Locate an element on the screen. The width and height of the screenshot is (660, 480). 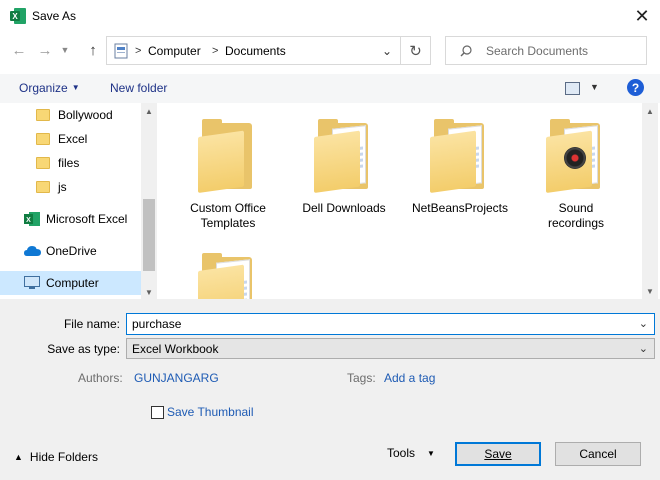
sidebar-item-computer: Computer is located at coordinates (70, 283).